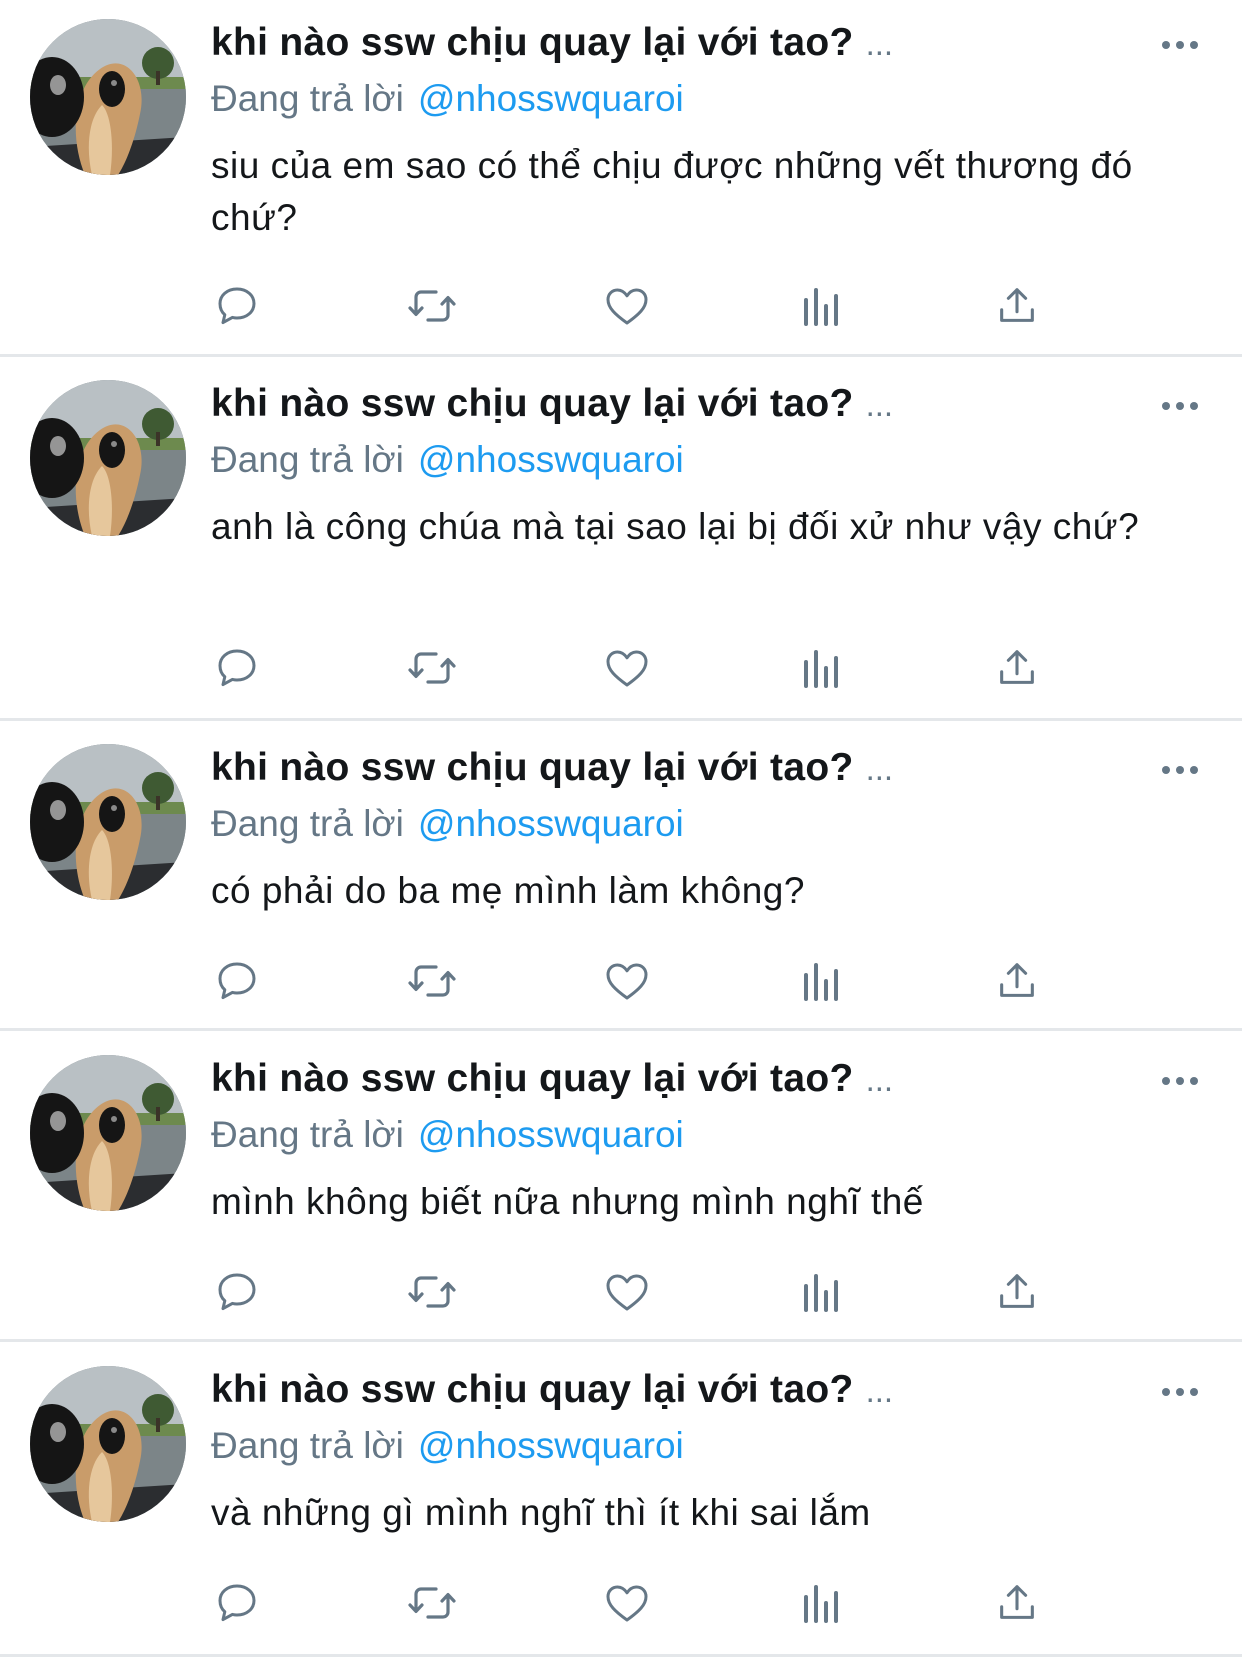  I want to click on tweet-text: có phải do ba mẹ mình làm không?, so click(508, 890).